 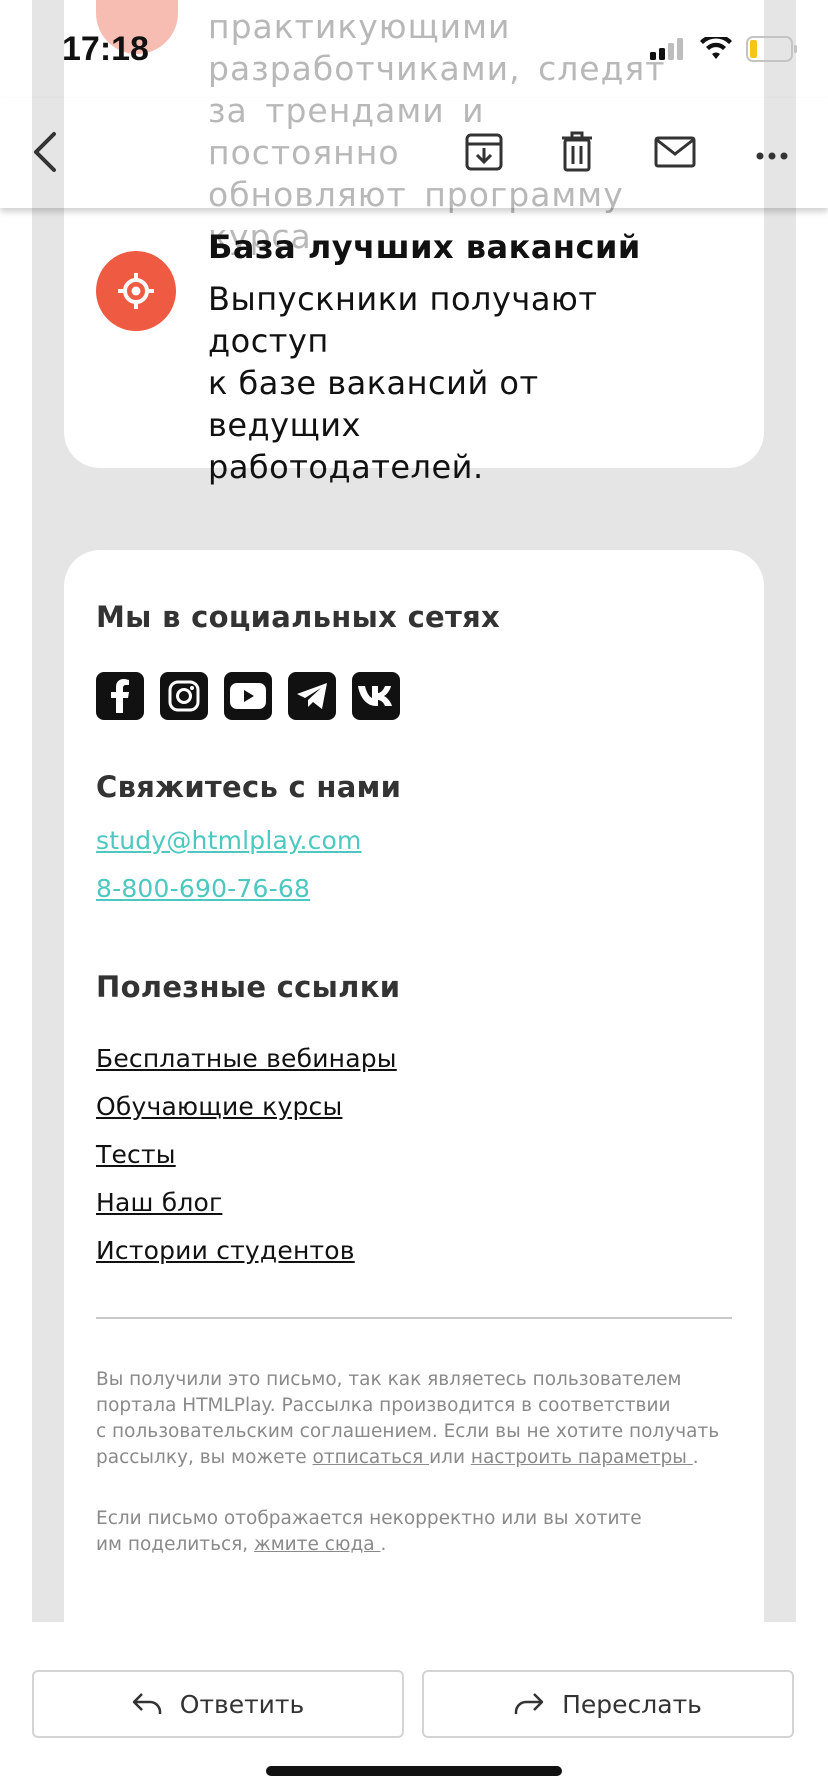 I want to click on settings-link: настроить параметры, so click(x=582, y=1457).